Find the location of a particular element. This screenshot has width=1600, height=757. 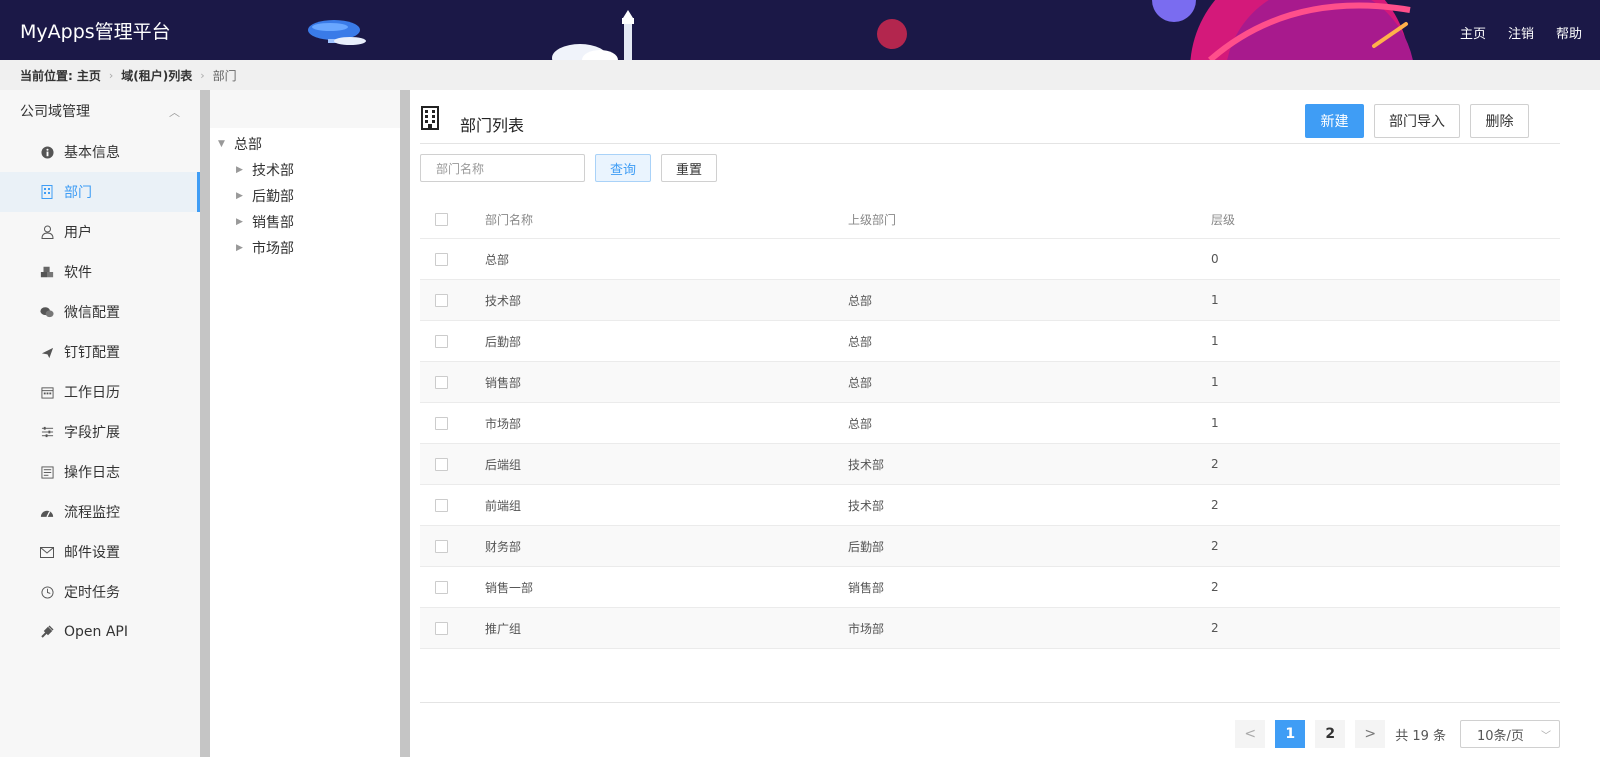

sidebar-item-12: Open API is located at coordinates (100, 632).